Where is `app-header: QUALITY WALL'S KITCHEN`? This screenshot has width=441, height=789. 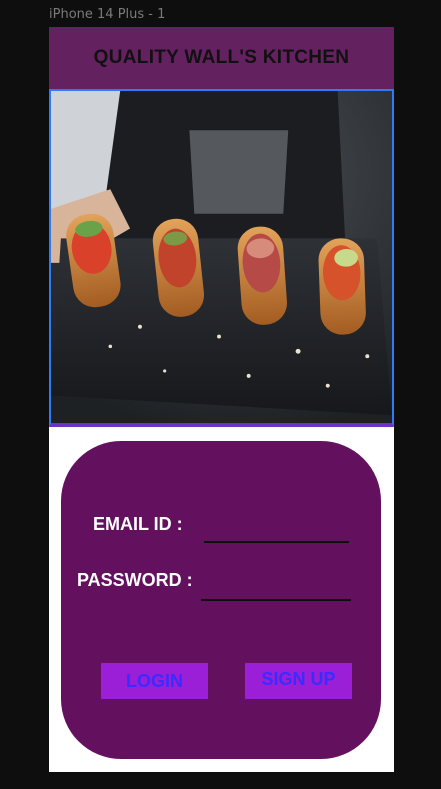 app-header: QUALITY WALL'S KITCHEN is located at coordinates (221, 58).